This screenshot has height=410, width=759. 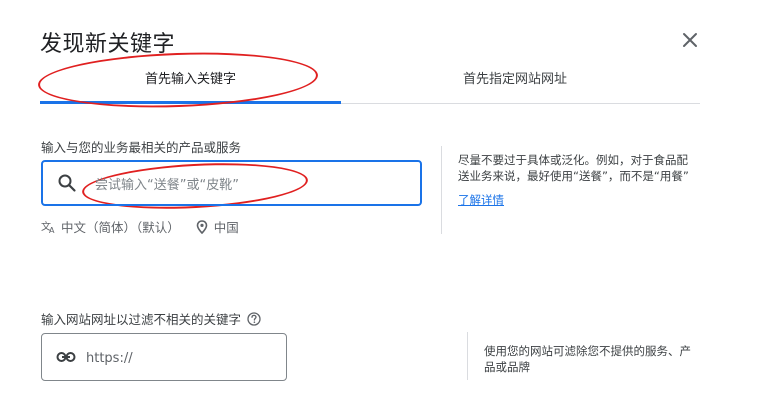 I want to click on translate-icon: 文 A, so click(x=49, y=227).